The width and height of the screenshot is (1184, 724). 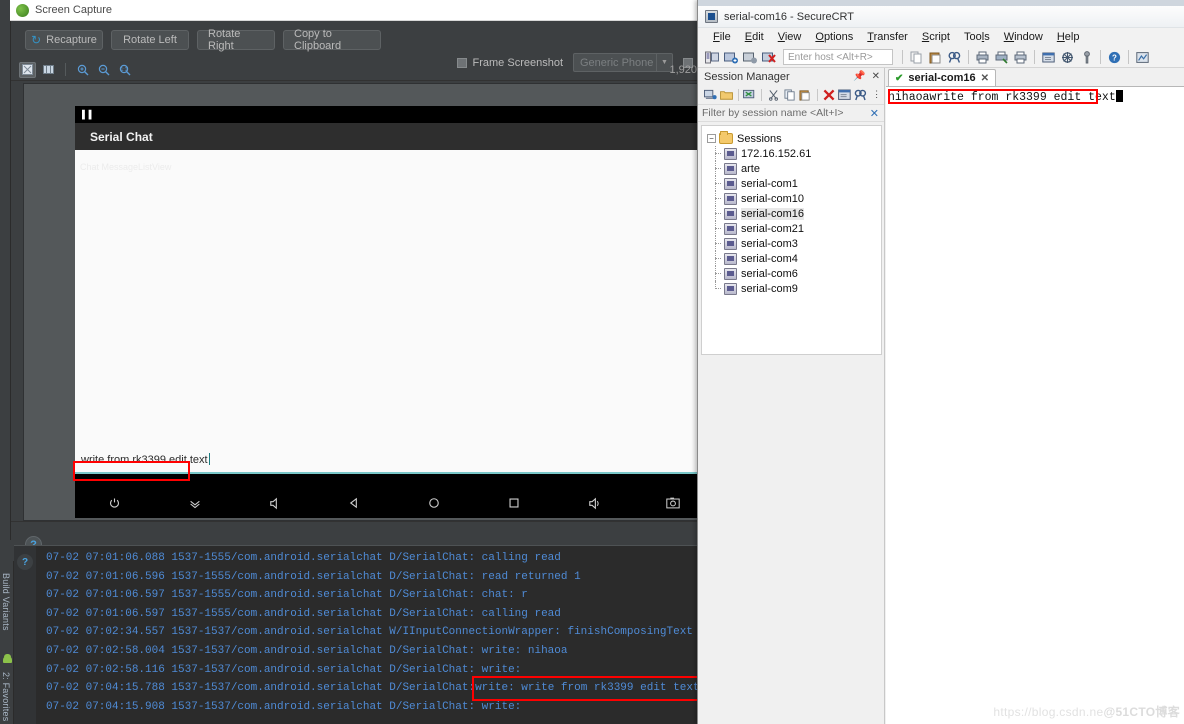 What do you see at coordinates (275, 503) in the screenshot?
I see `volume-mute-icon` at bounding box center [275, 503].